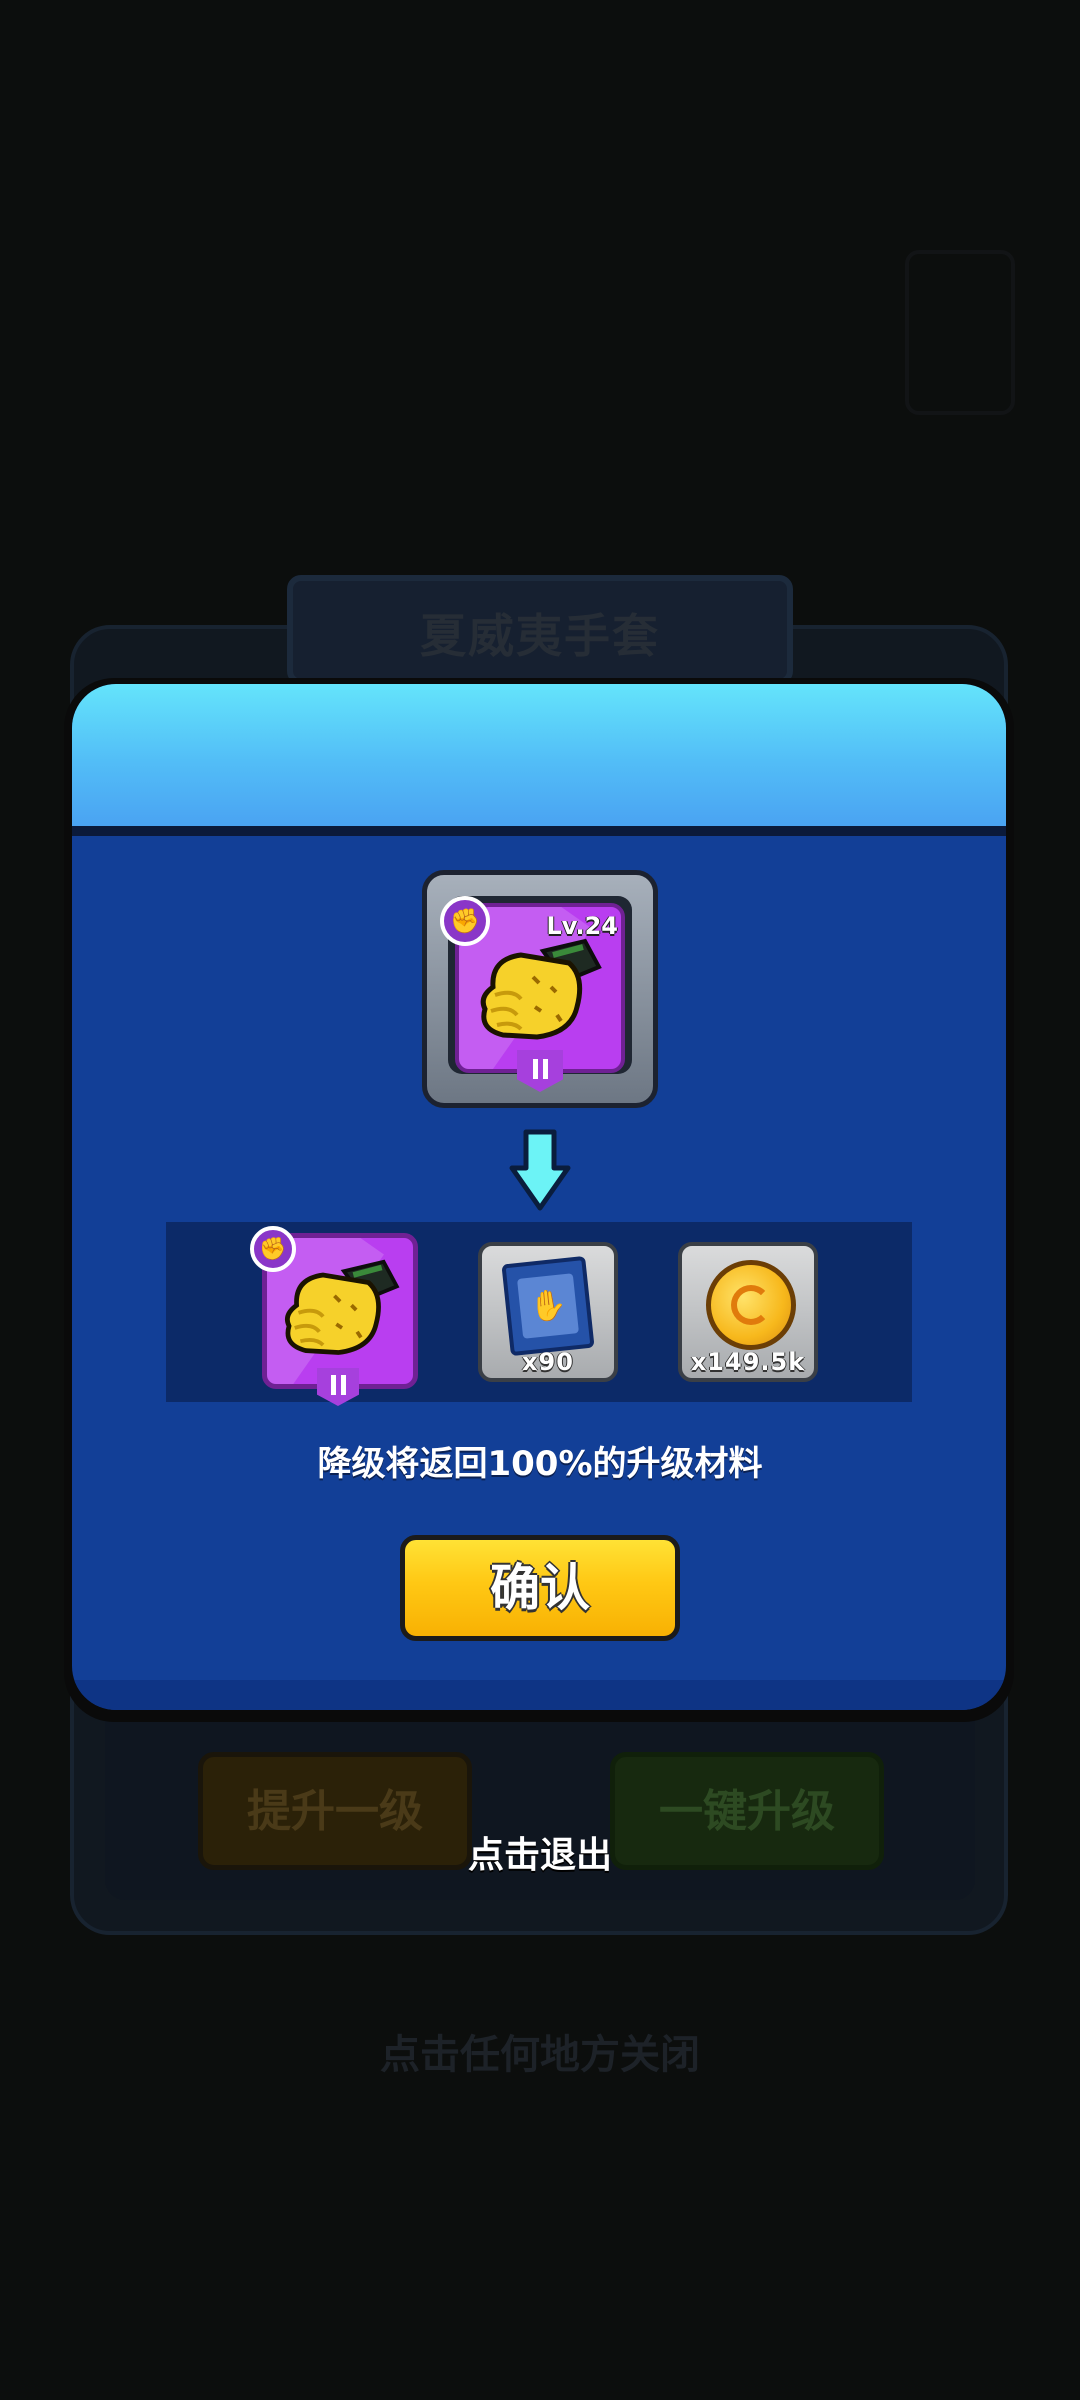 Image resolution: width=1080 pixels, height=2400 pixels. Describe the element at coordinates (539, 1695) in the screenshot. I see `dialog-bottom-edge` at that location.